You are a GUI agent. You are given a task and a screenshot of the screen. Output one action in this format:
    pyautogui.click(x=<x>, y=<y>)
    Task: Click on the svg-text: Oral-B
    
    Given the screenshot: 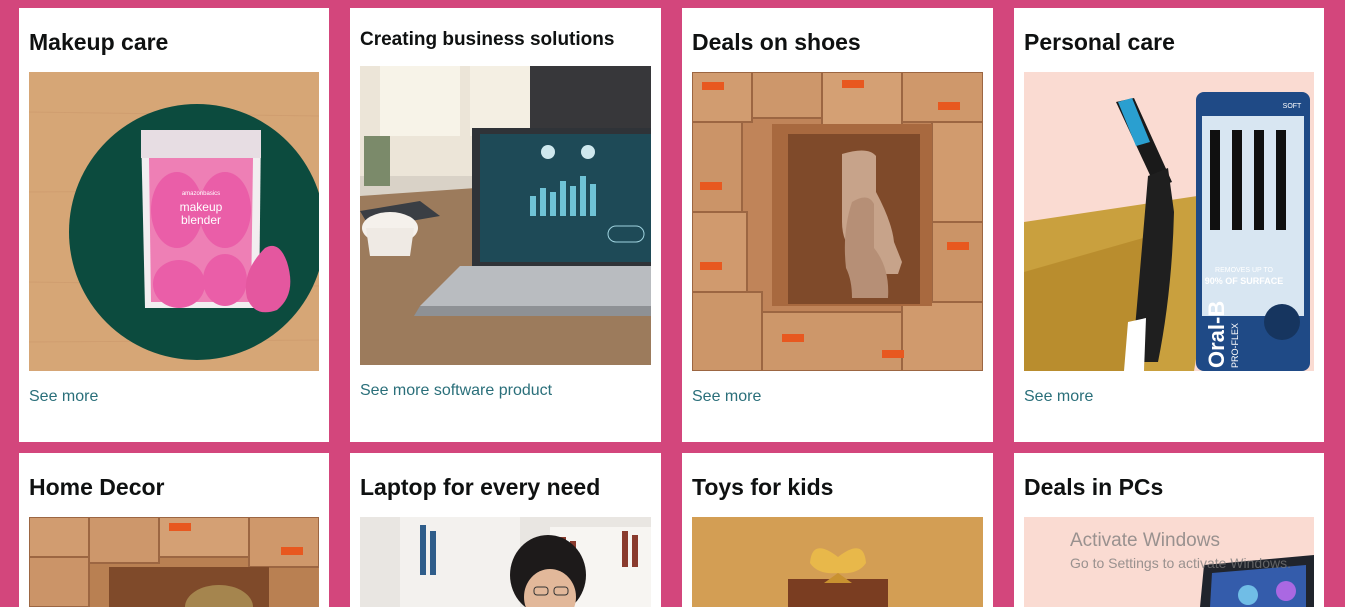 What is the action you would take?
    pyautogui.click(x=1216, y=334)
    